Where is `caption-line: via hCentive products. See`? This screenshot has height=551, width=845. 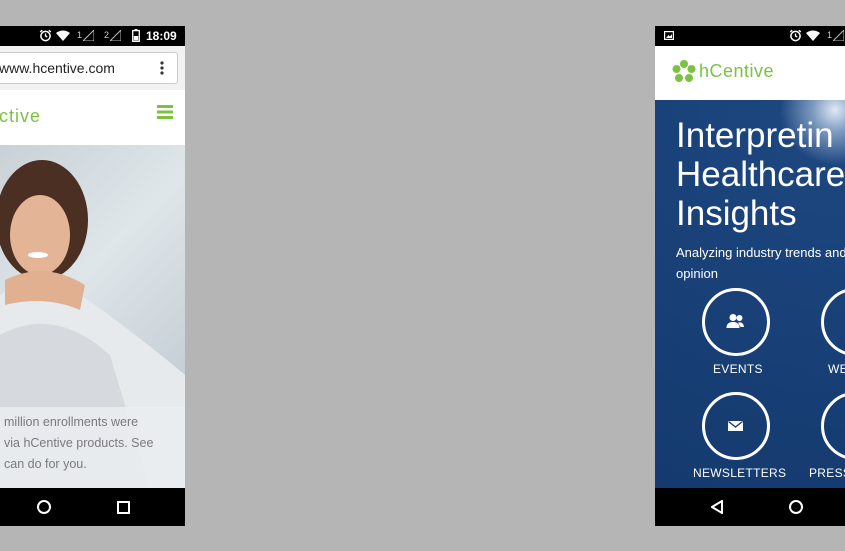
caption-line: via hCentive products. See is located at coordinates (79, 443).